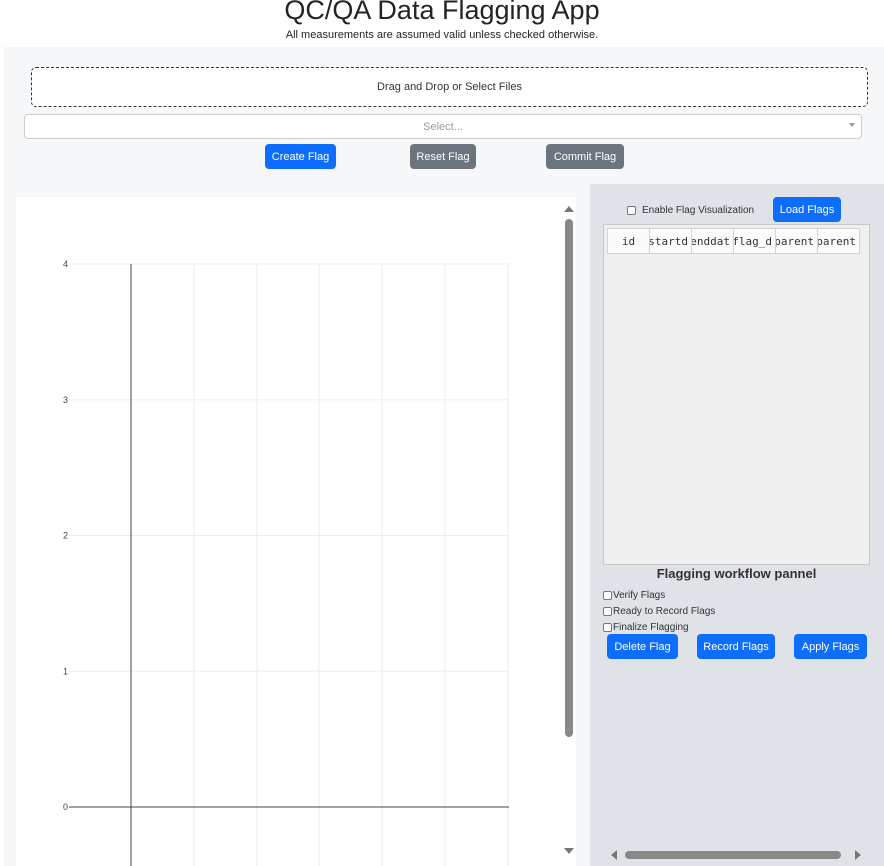 This screenshot has width=884, height=866. What do you see at coordinates (443, 156) in the screenshot?
I see `reset-flag-button: Reset Flag` at bounding box center [443, 156].